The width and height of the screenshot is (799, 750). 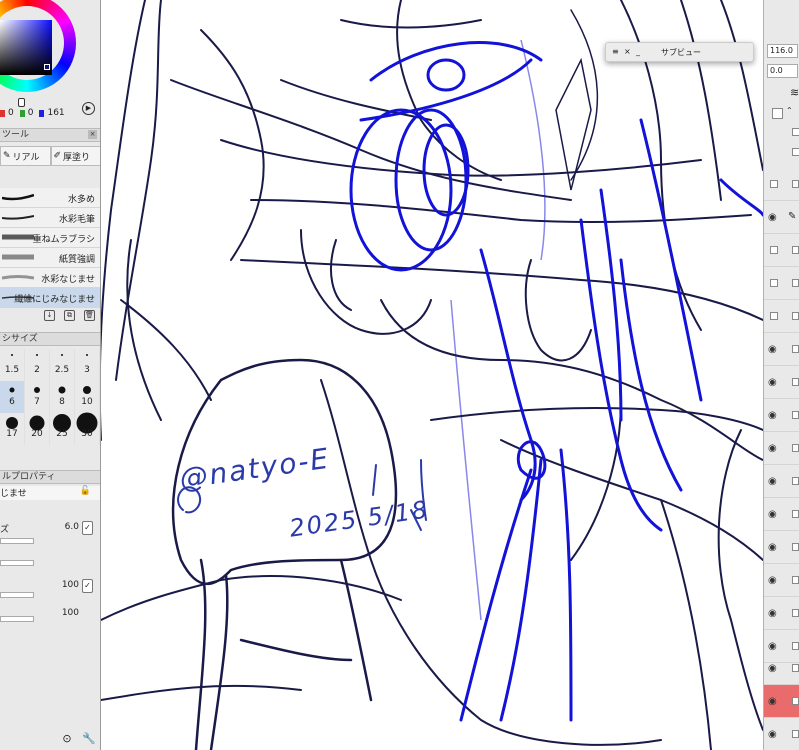 I want to click on property-value-2: 100, so click(x=70, y=585).